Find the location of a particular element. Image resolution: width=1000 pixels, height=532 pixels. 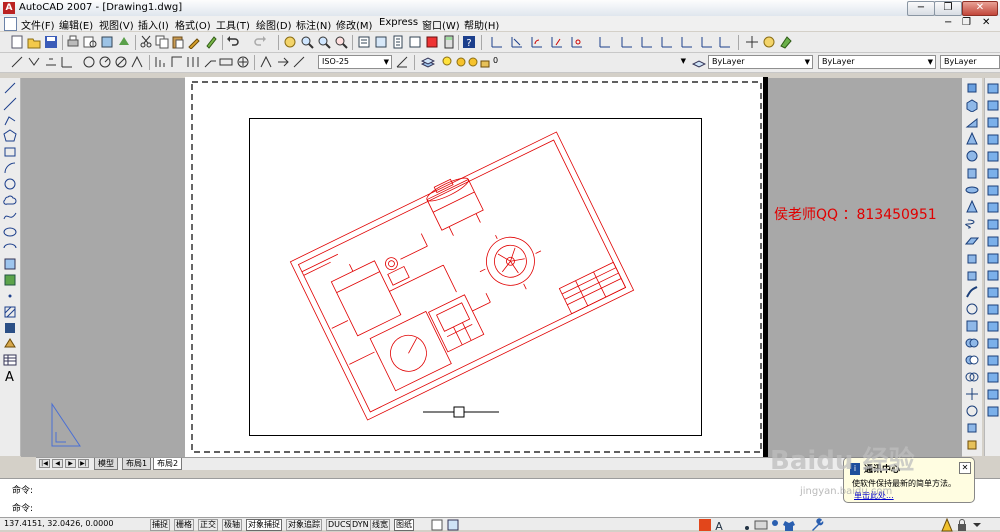

coordinate-readout: 137.4151, 32.0426, 0.0000 is located at coordinates (58, 523).